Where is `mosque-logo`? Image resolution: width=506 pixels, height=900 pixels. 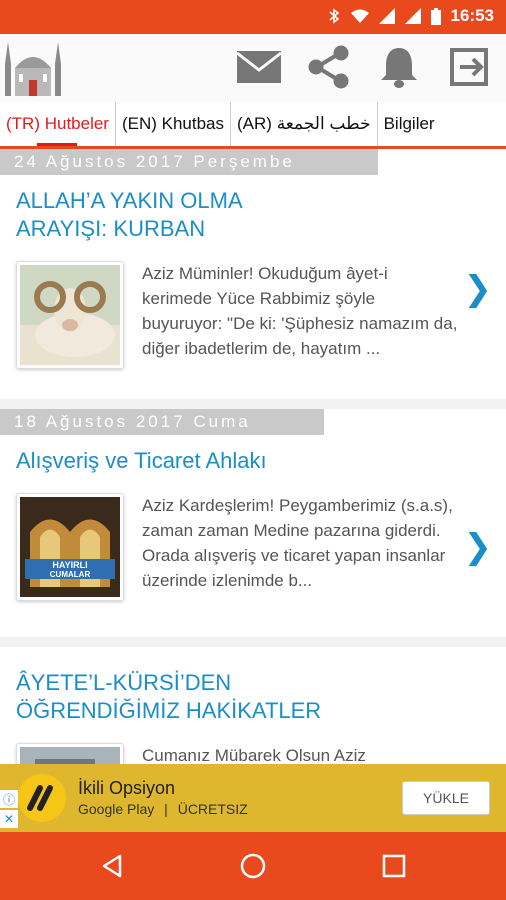
mosque-logo is located at coordinates (33, 69).